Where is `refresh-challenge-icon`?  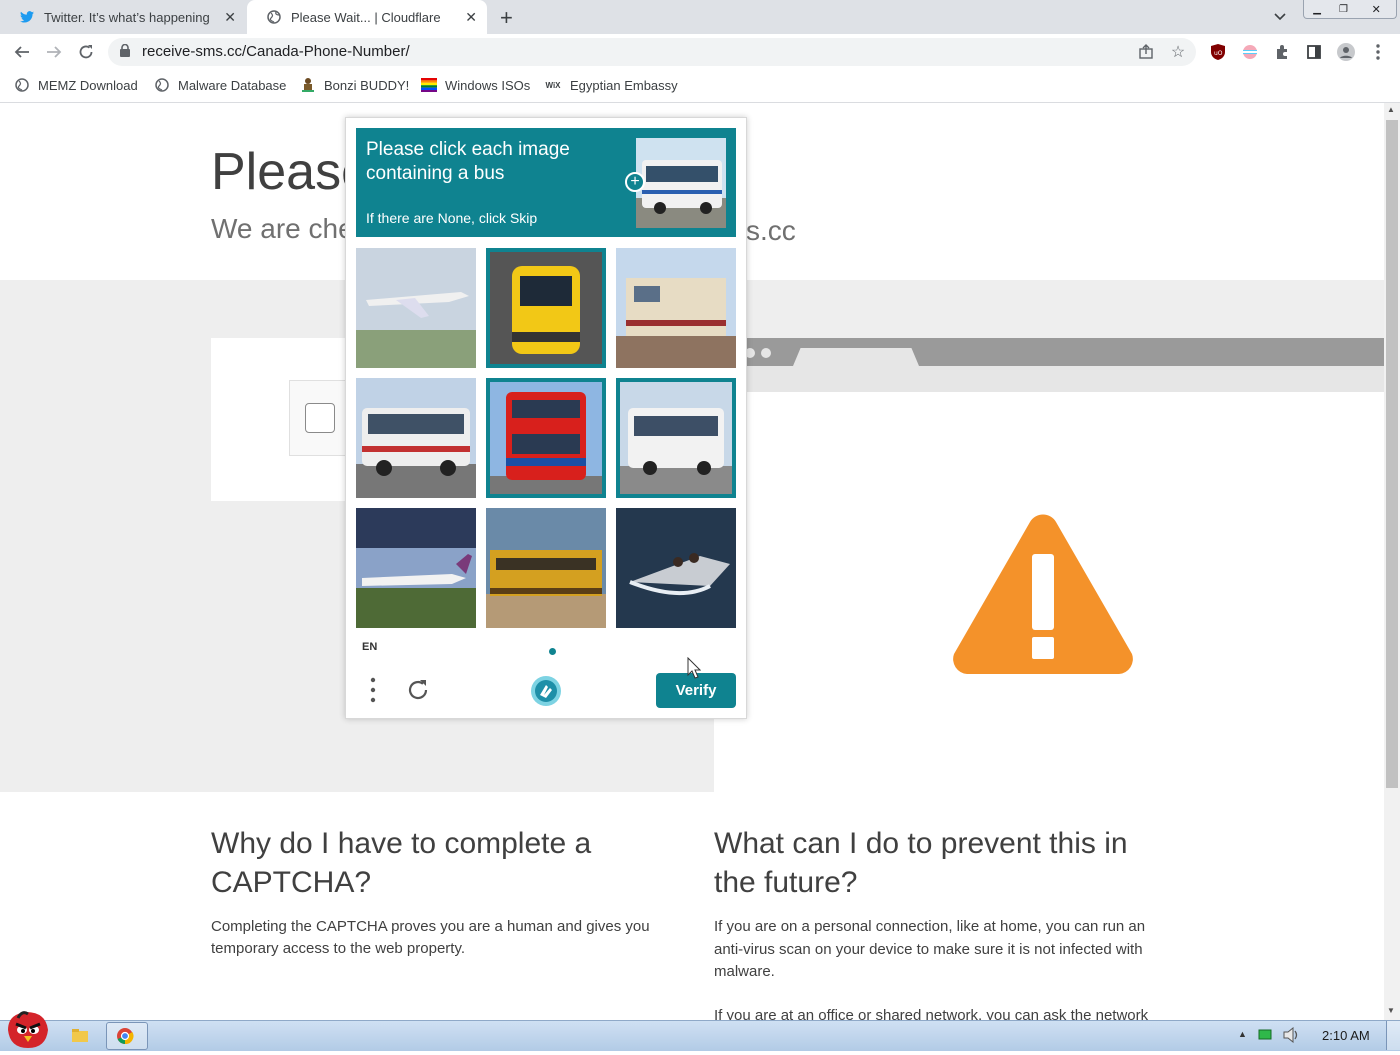 refresh-challenge-icon is located at coordinates (418, 692).